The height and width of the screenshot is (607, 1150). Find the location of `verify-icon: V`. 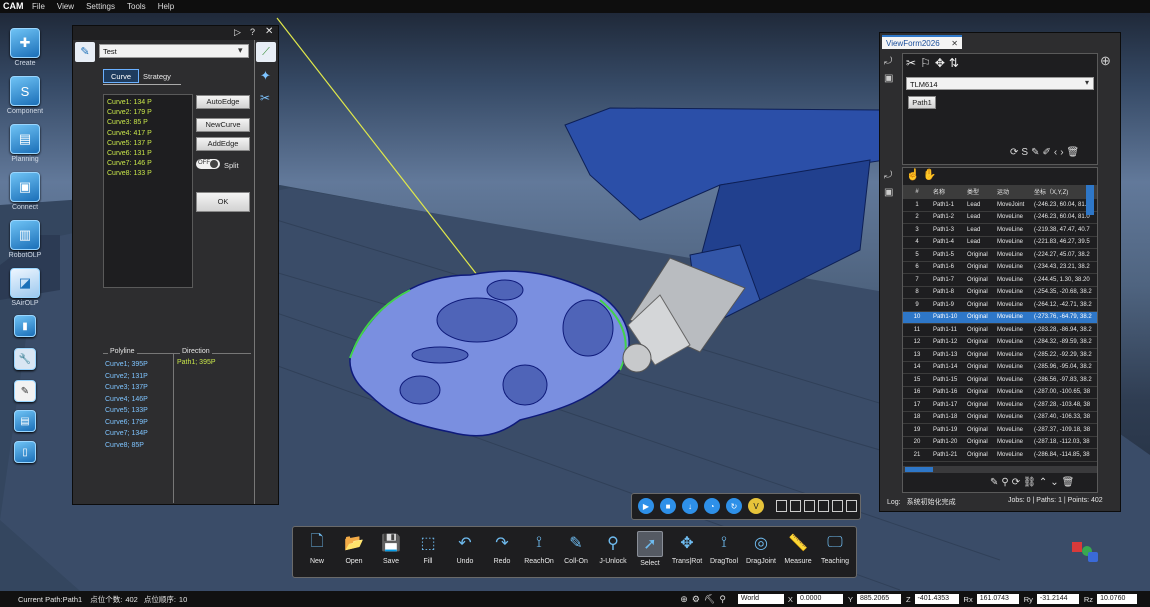

verify-icon: V is located at coordinates (756, 506).